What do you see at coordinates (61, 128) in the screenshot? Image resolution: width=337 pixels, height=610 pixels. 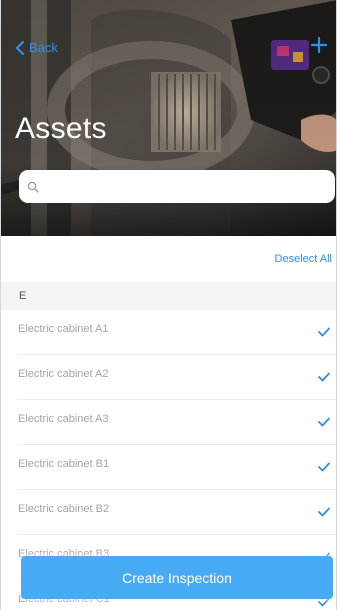 I see `page-title: Assets` at bounding box center [61, 128].